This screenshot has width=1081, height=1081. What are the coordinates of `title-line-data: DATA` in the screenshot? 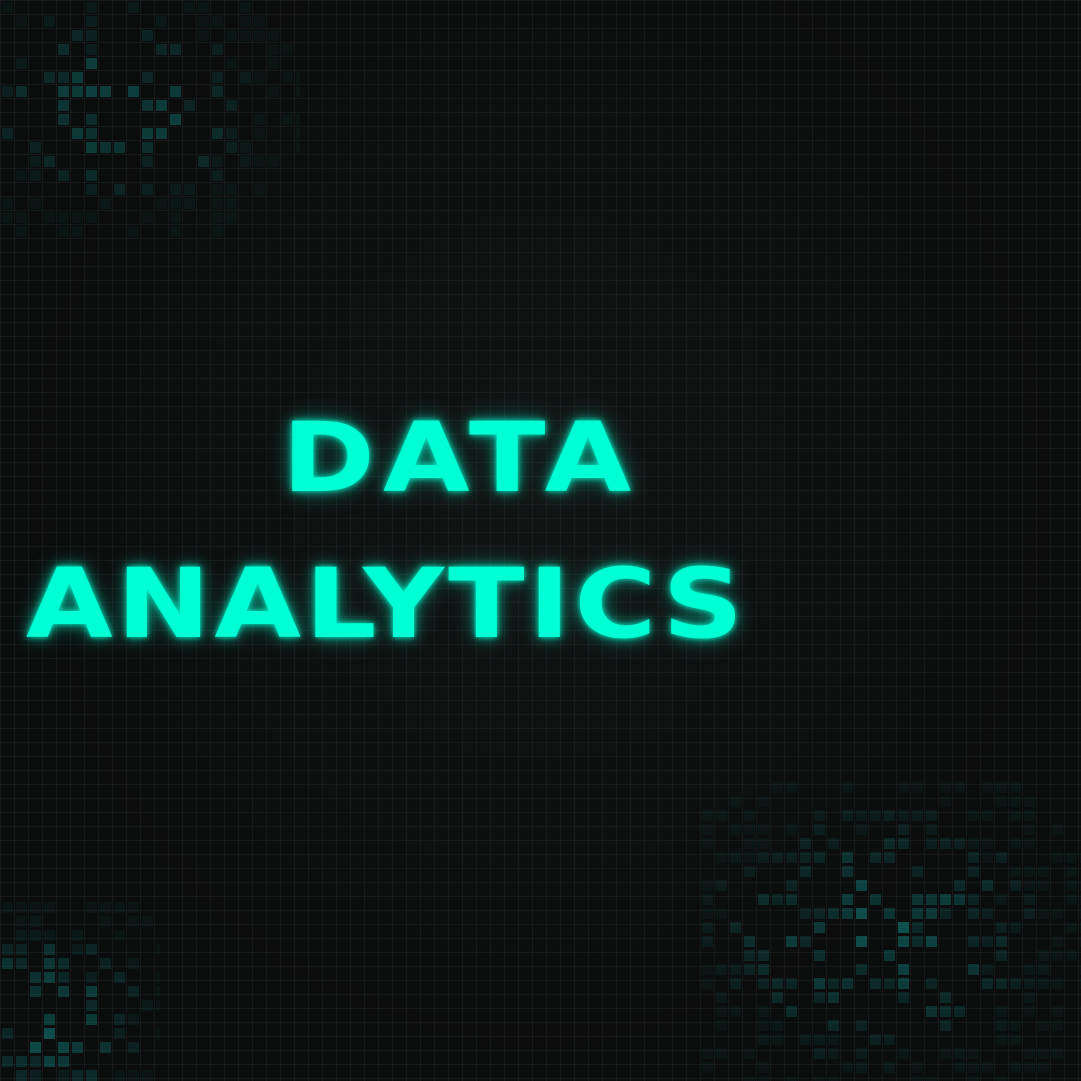 It's located at (461, 458).